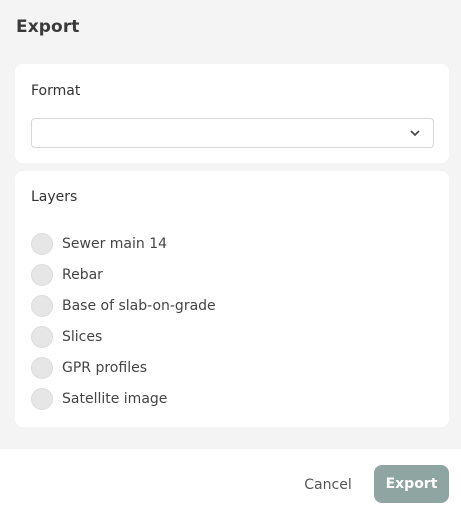 The width and height of the screenshot is (461, 510). I want to click on chevron-down-icon, so click(415, 133).